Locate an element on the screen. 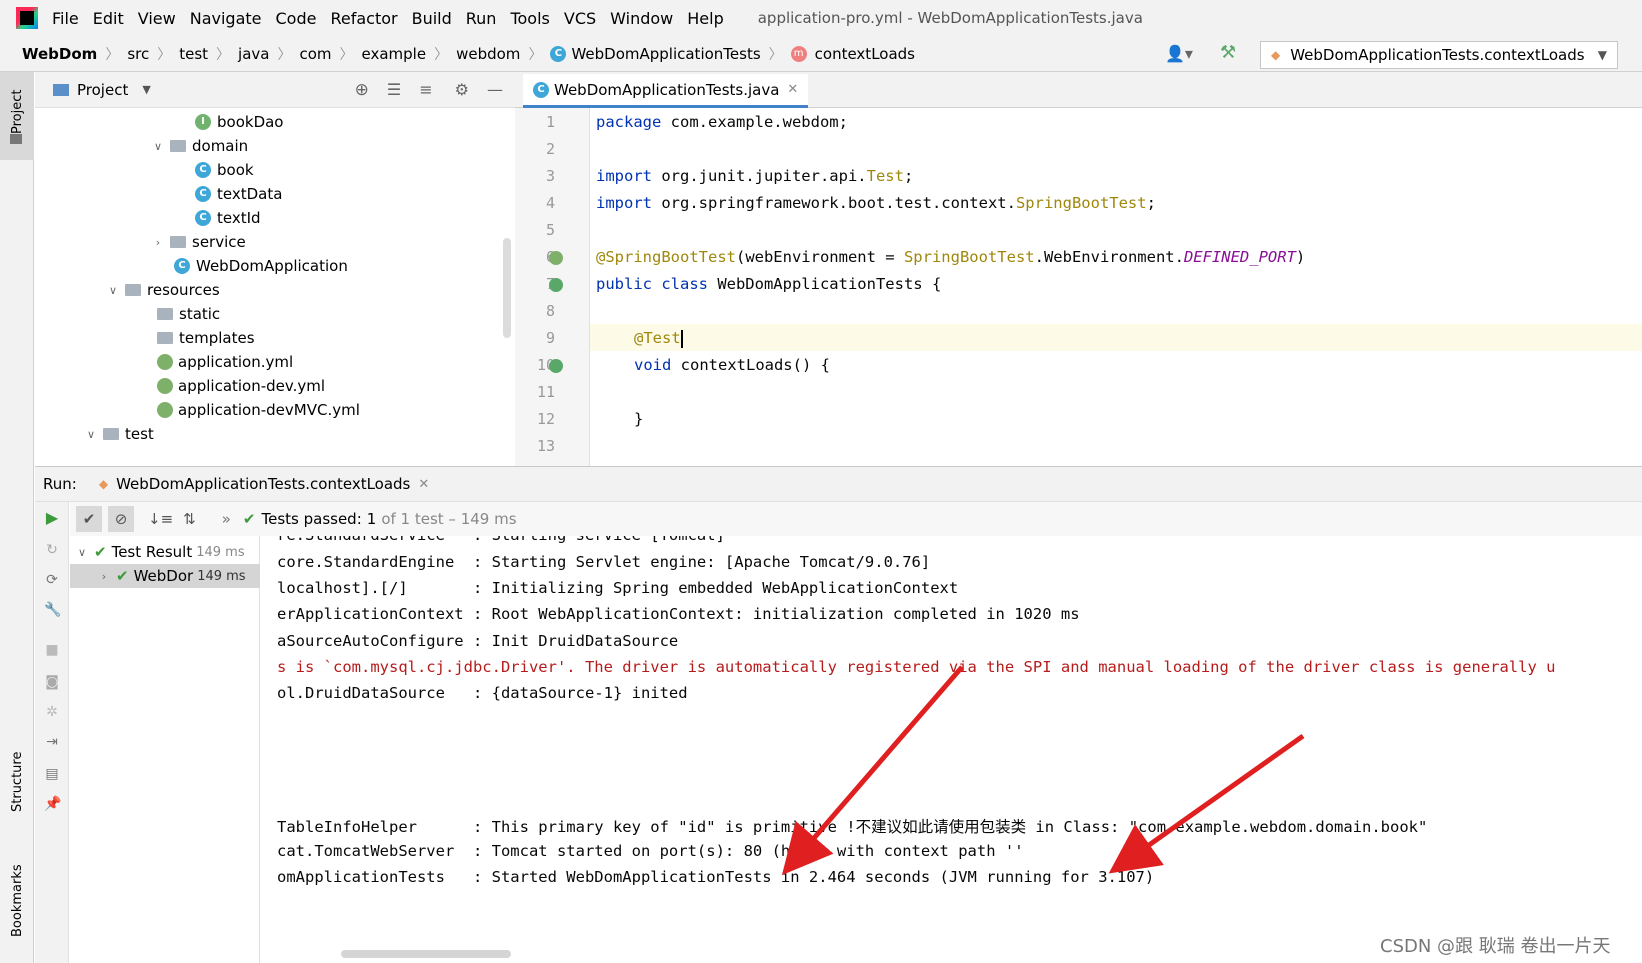 The height and width of the screenshot is (963, 1642). watermark: CSDN @跟 耿瑞 卷出一片天 is located at coordinates (1495, 946).